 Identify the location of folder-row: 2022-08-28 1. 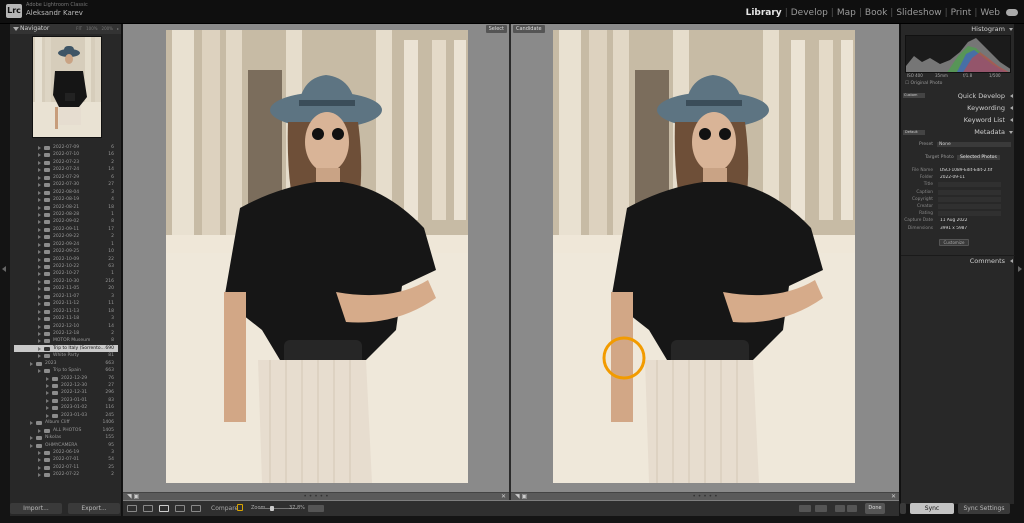
(66, 214).